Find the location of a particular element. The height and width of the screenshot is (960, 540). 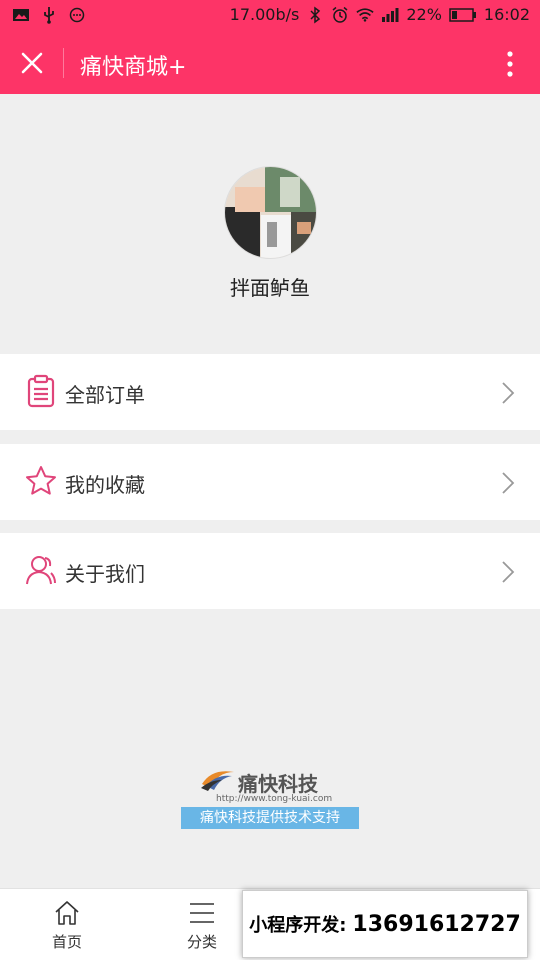

alarm-icon is located at coordinates (340, 15).